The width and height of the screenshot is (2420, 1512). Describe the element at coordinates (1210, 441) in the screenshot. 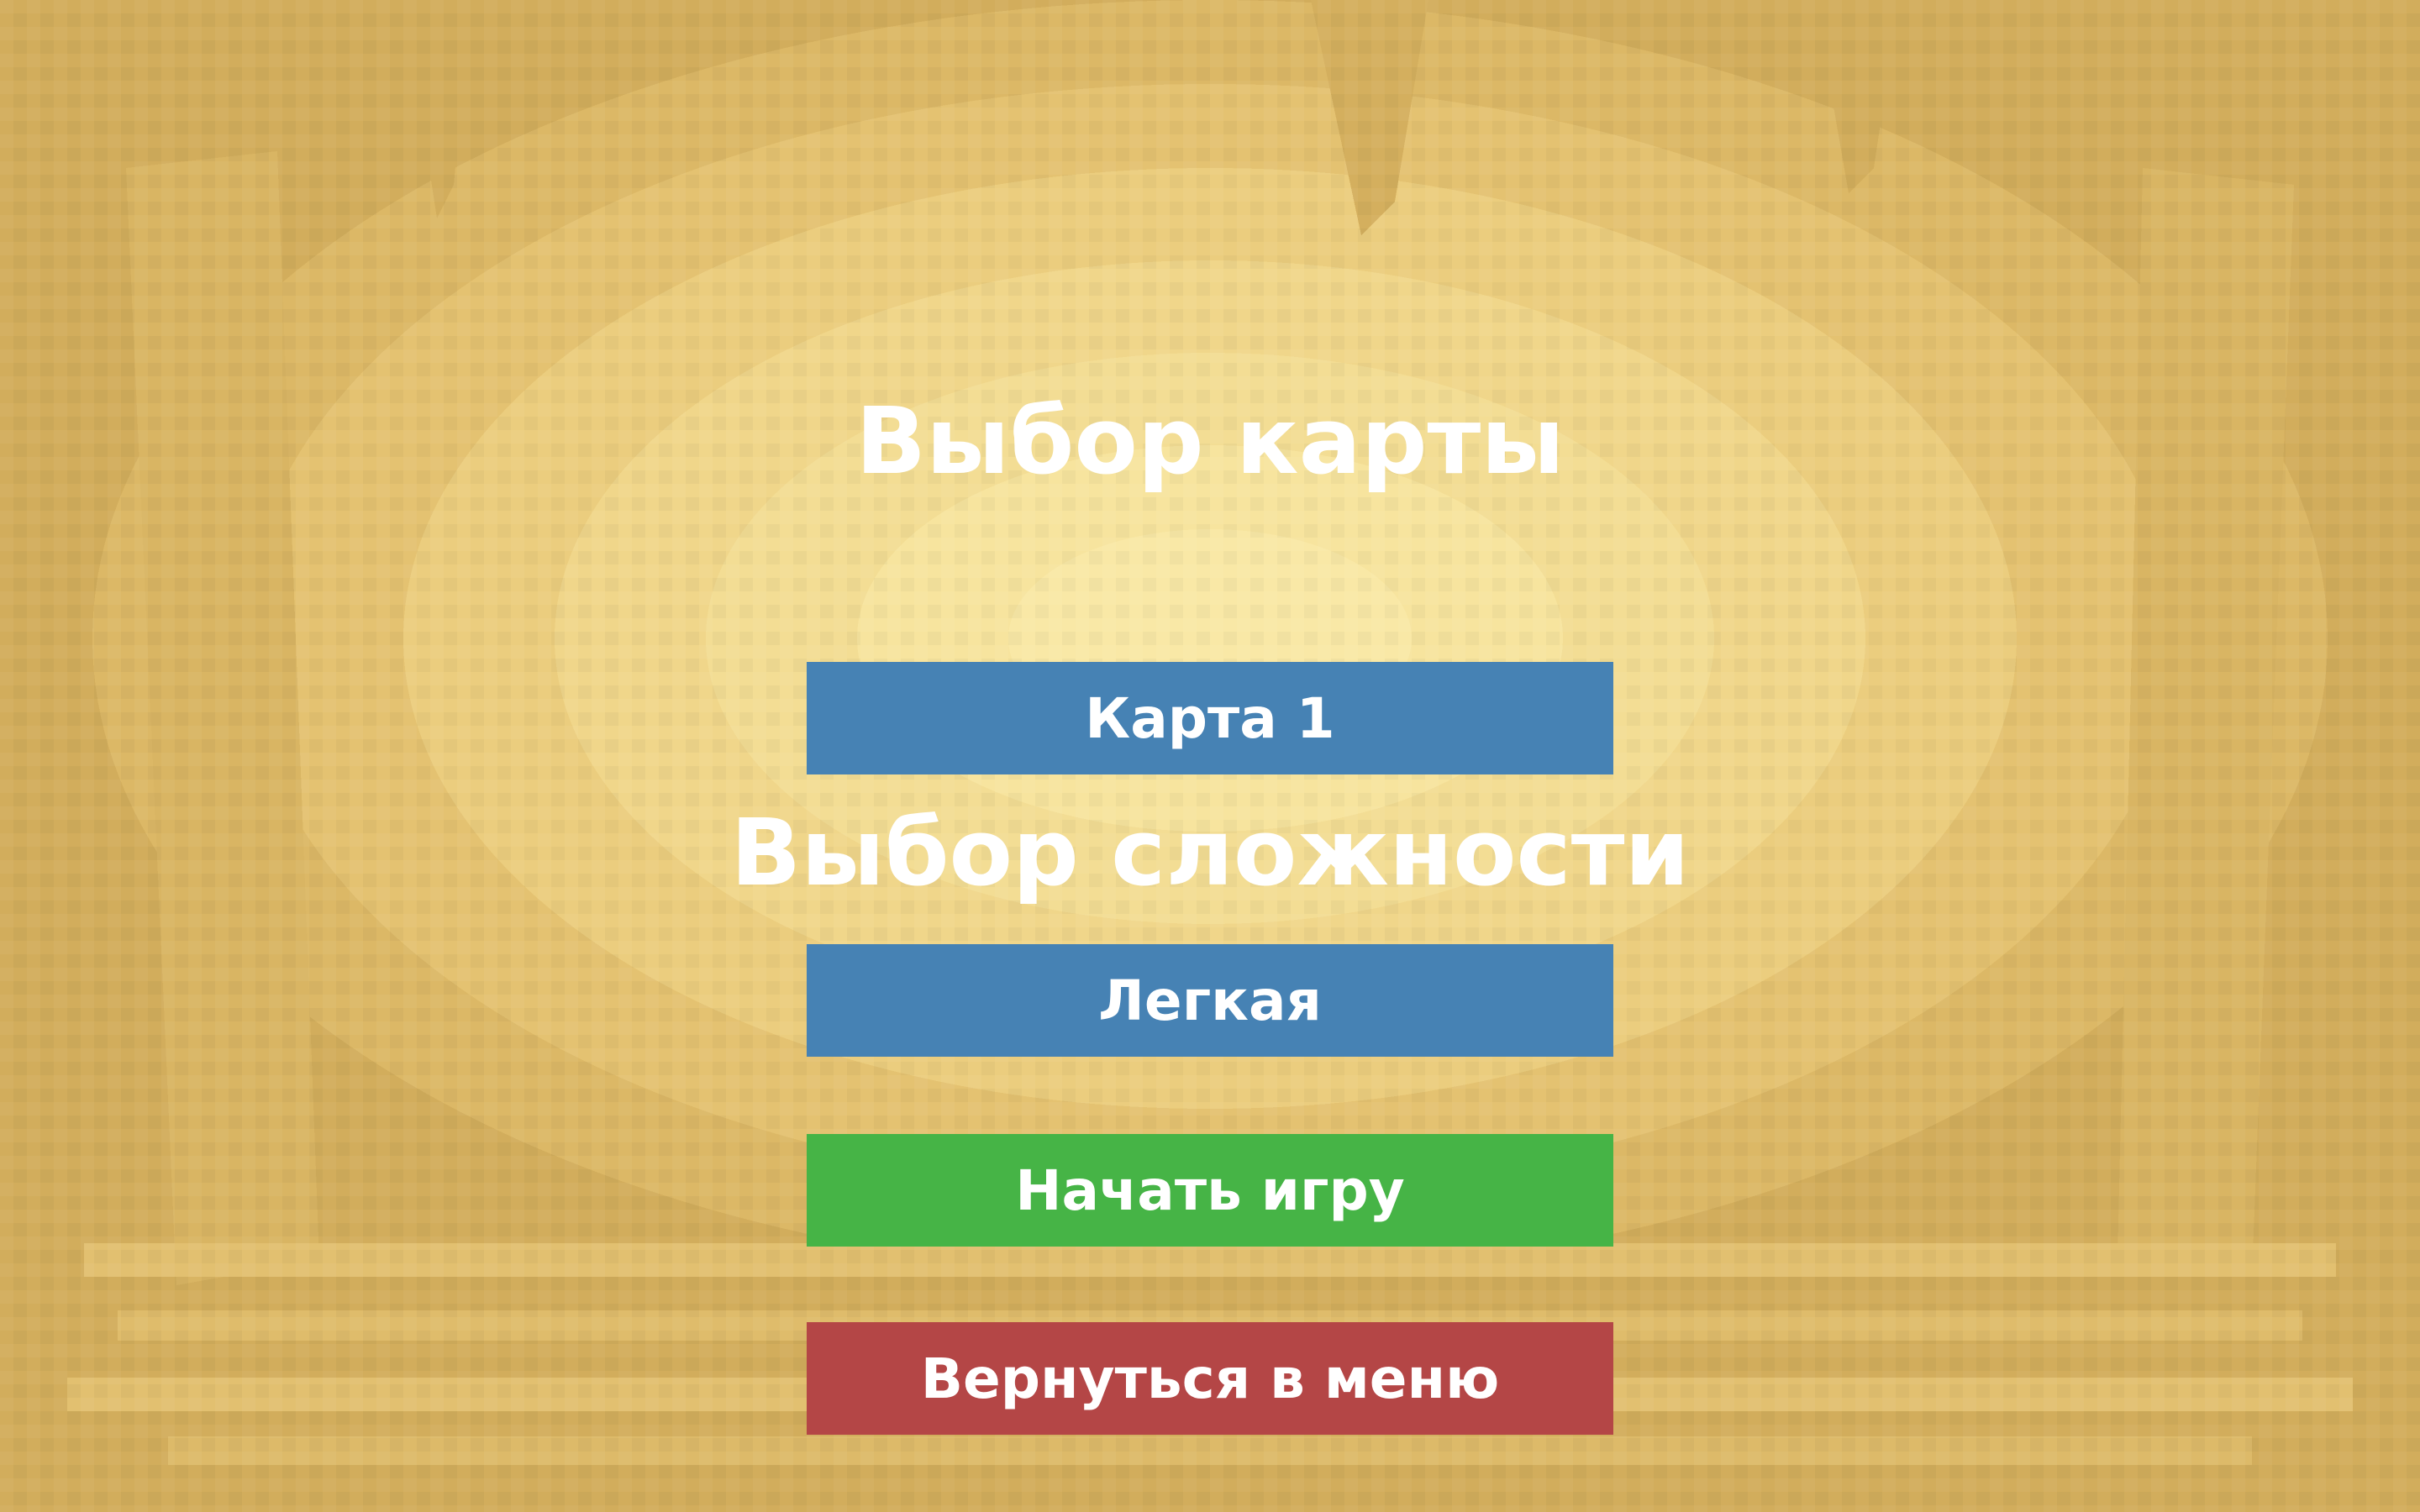

I see `map-select-title: Выбор карты` at that location.